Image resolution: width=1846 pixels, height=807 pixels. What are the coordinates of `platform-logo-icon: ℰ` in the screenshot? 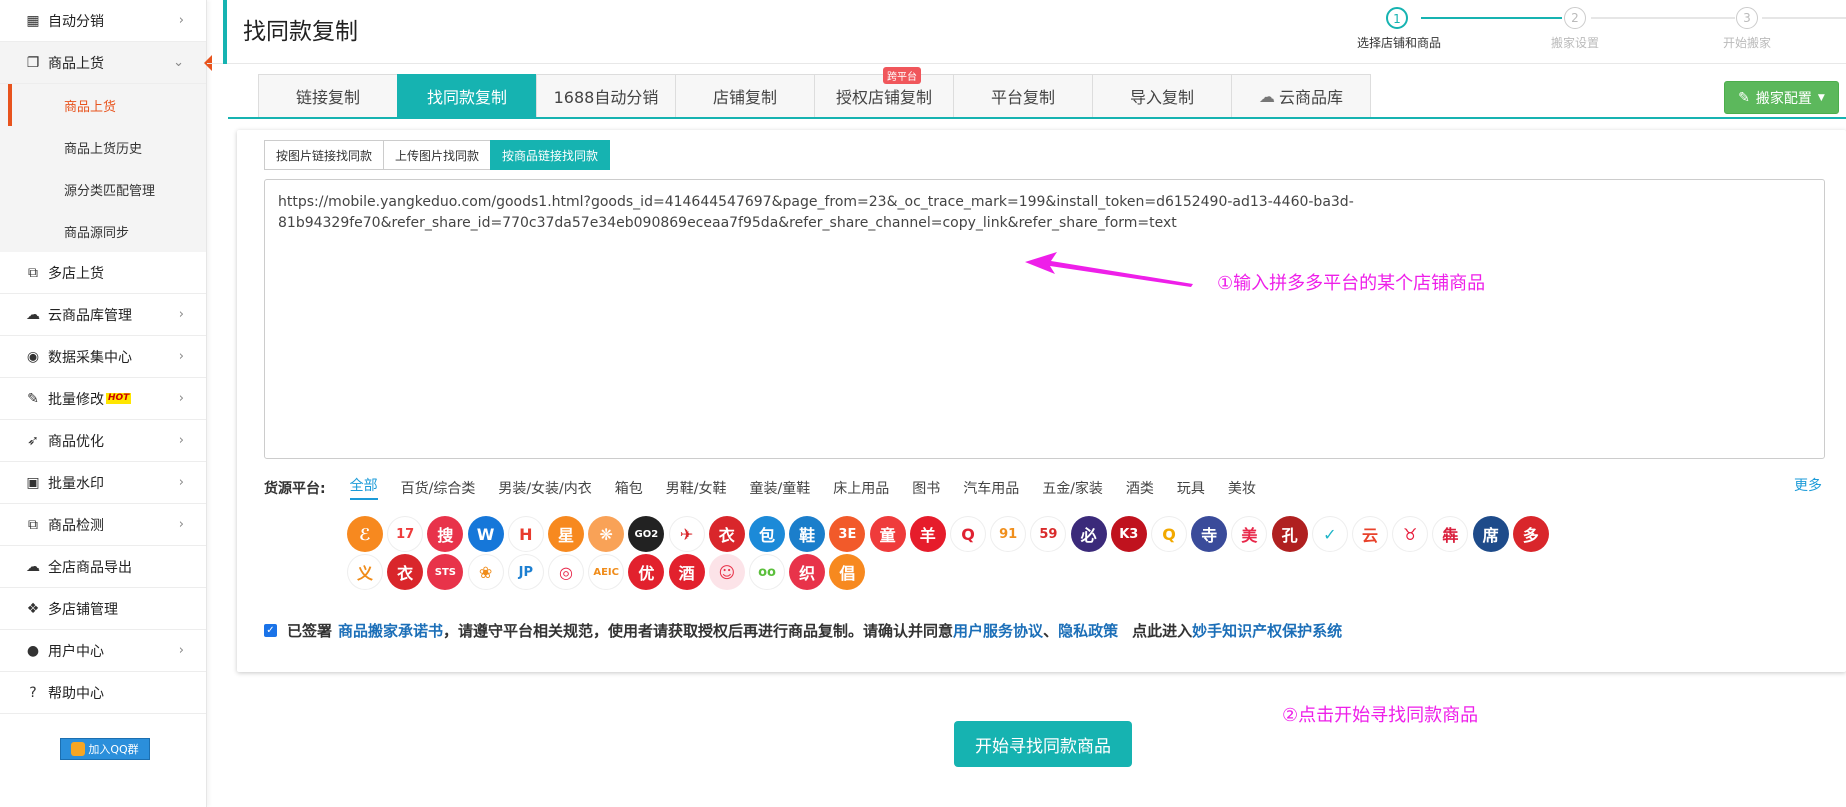 It's located at (365, 534).